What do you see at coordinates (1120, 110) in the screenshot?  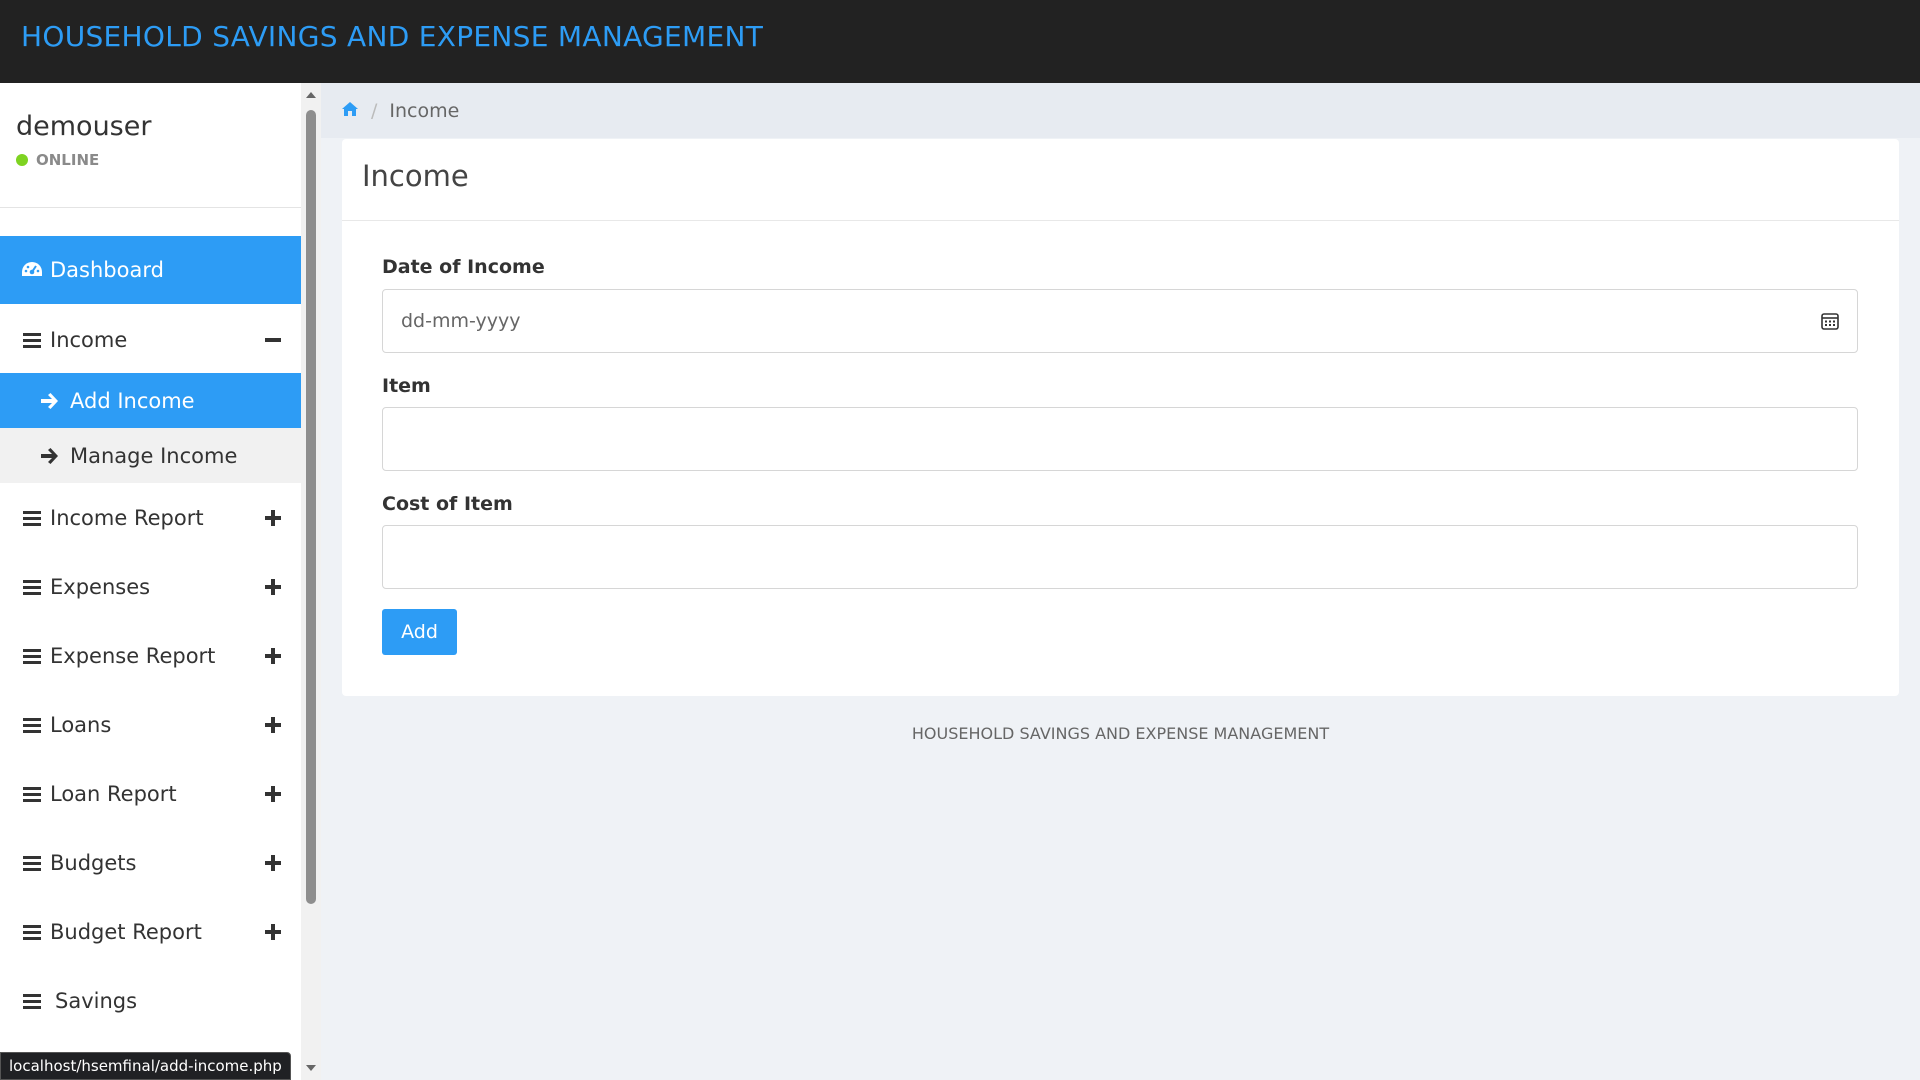 I see `breadcrumb: / Income` at bounding box center [1120, 110].